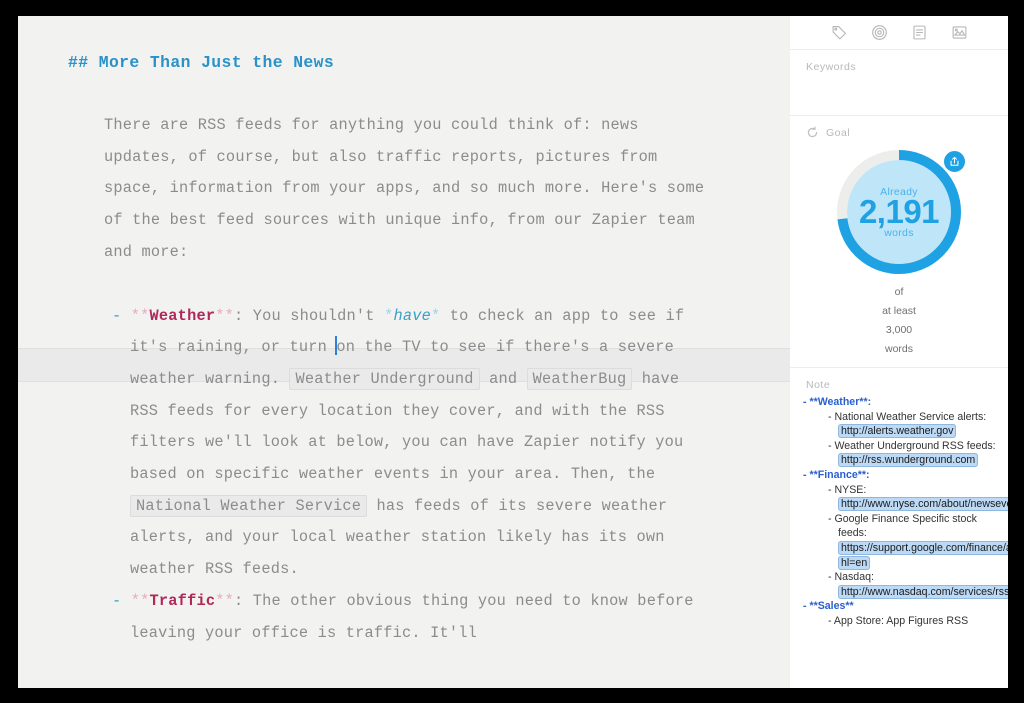 This screenshot has height=703, width=1024. Describe the element at coordinates (919, 33) in the screenshot. I see `note-icon` at that location.